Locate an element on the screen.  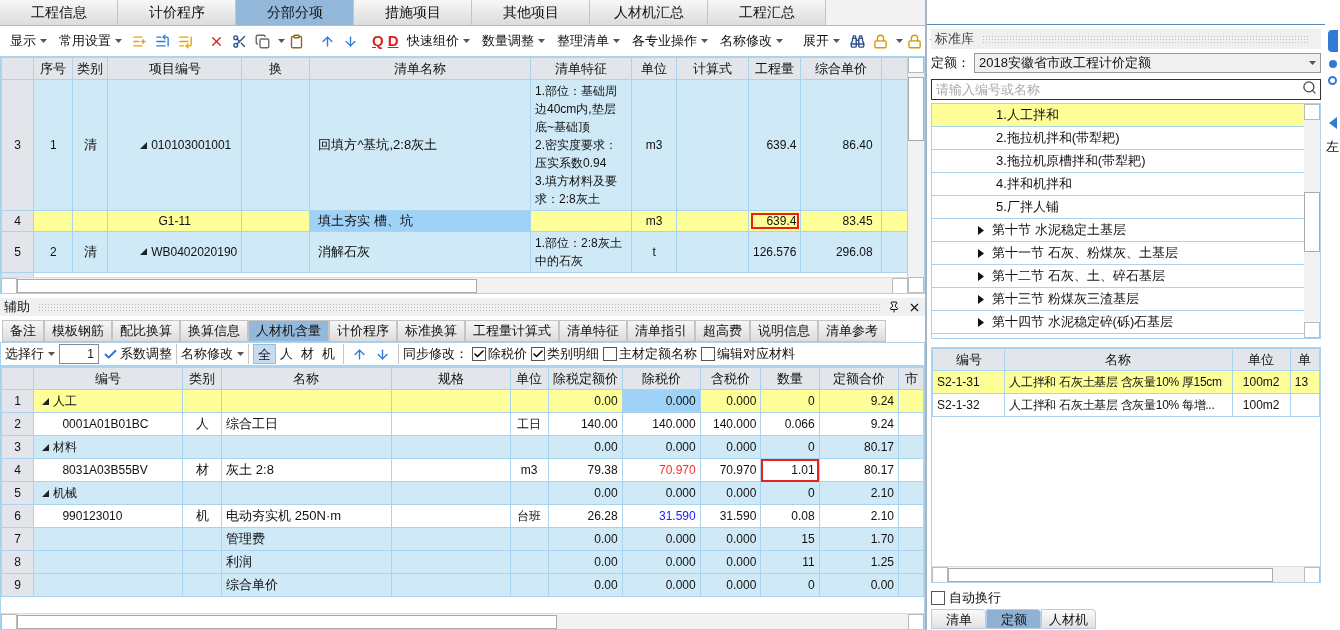
caret-icon is located at coordinates (43, 41).